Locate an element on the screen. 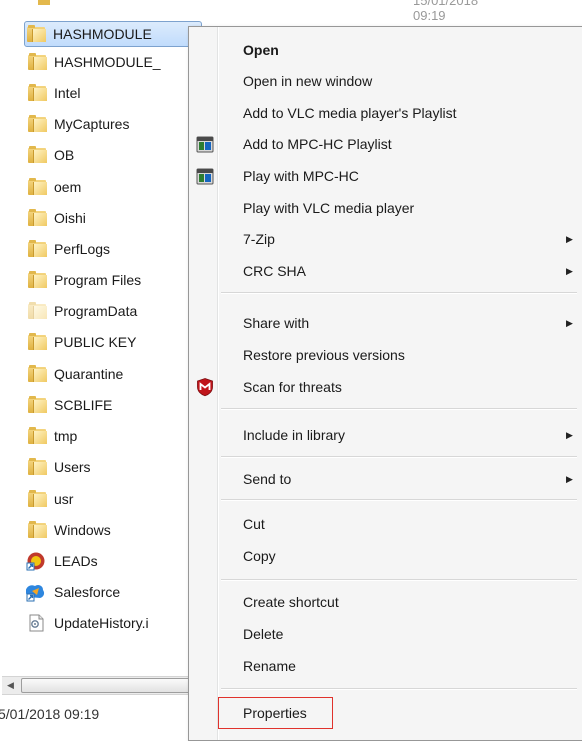  menu-item-include-library: Include in library ▶ is located at coordinates (386, 435).